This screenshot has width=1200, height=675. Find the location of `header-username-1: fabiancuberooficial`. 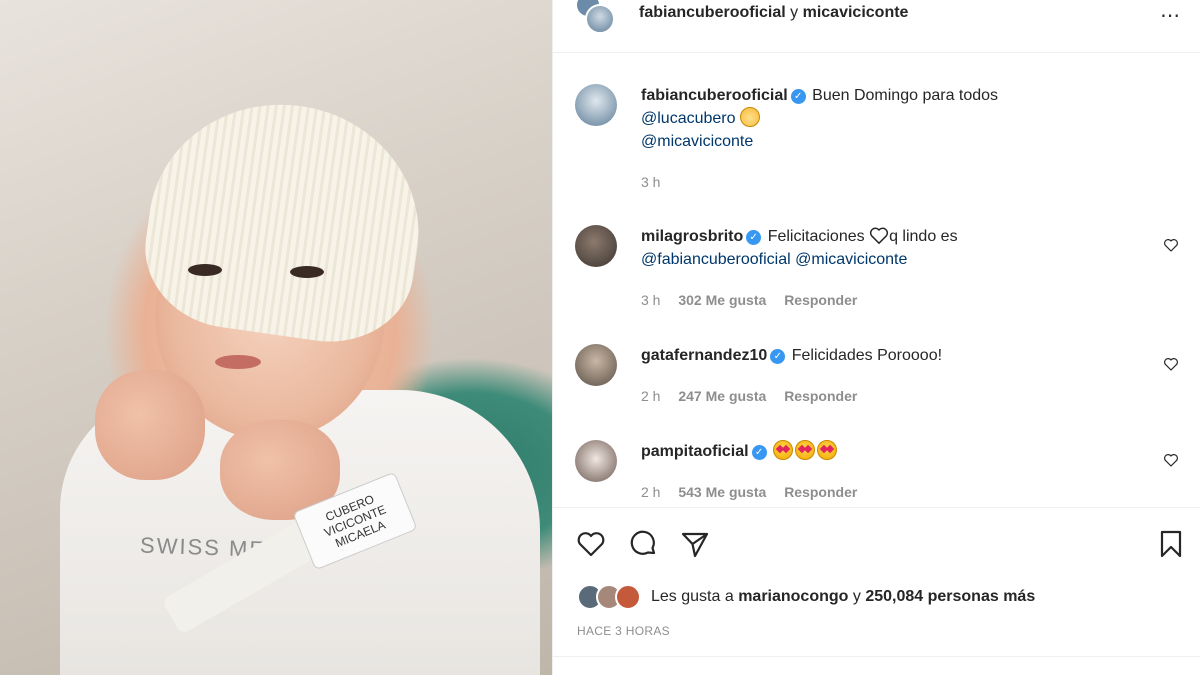

header-username-1: fabiancuberooficial is located at coordinates (712, 12).